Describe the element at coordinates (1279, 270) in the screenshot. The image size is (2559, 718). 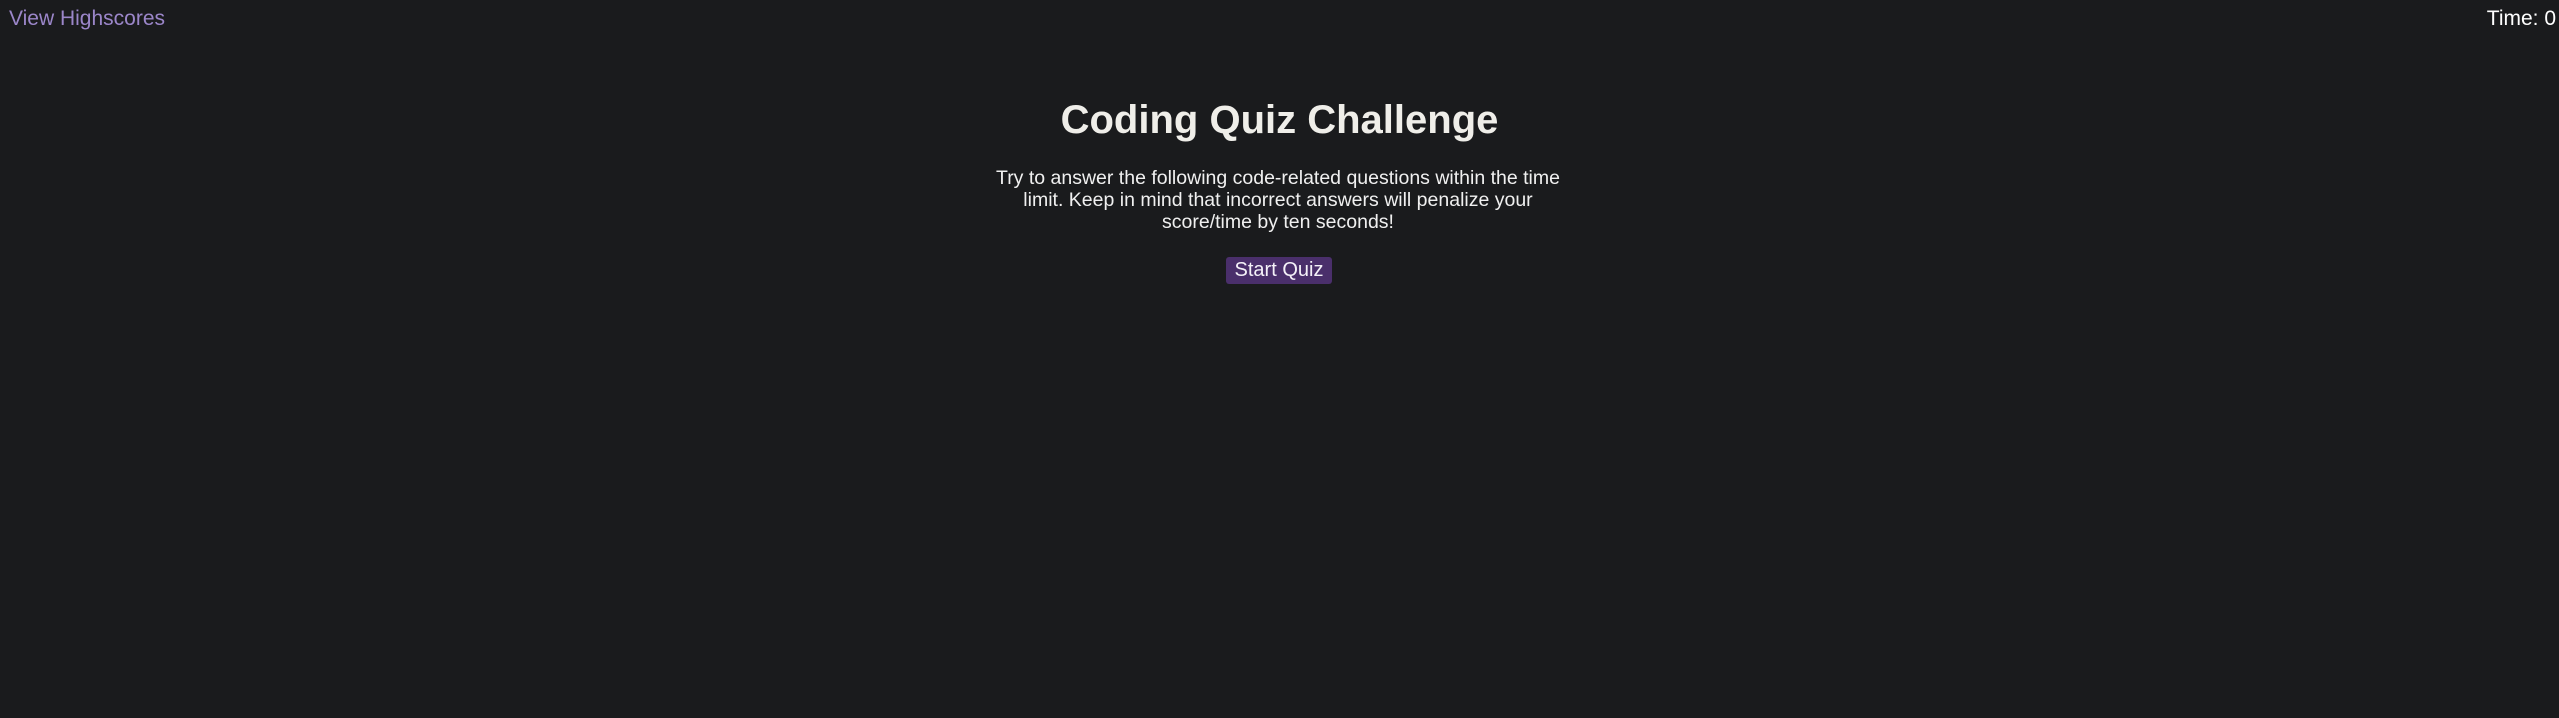
I see `start-quiz-button: Start Quiz` at that location.